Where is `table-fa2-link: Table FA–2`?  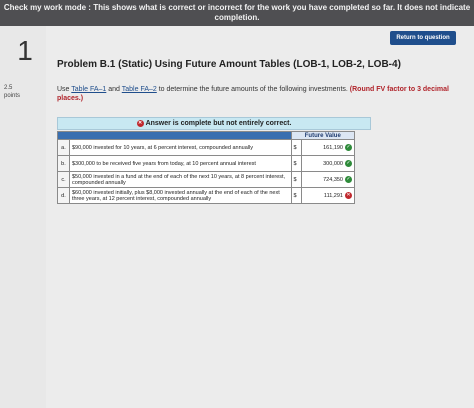
table-fa2-link: Table FA–2 is located at coordinates (139, 89).